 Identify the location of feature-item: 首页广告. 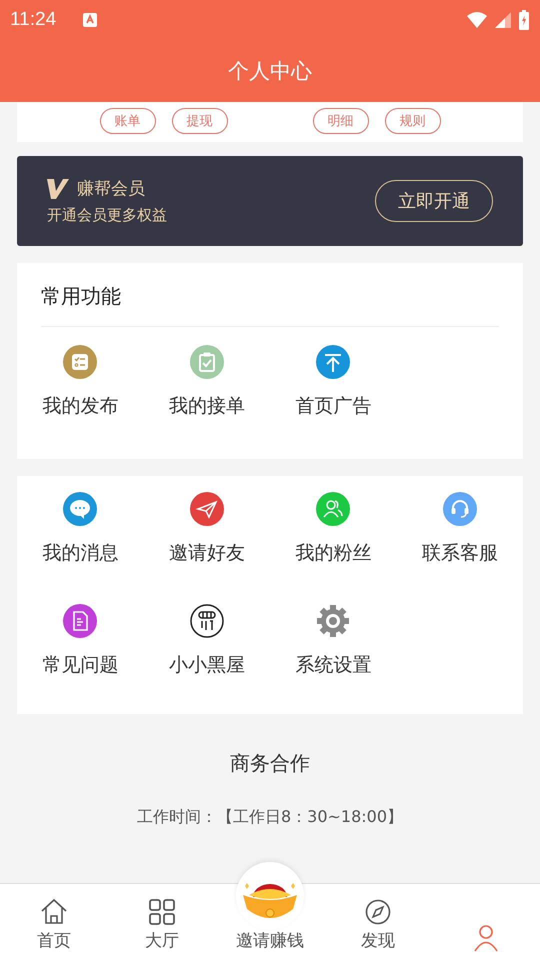
(333, 395).